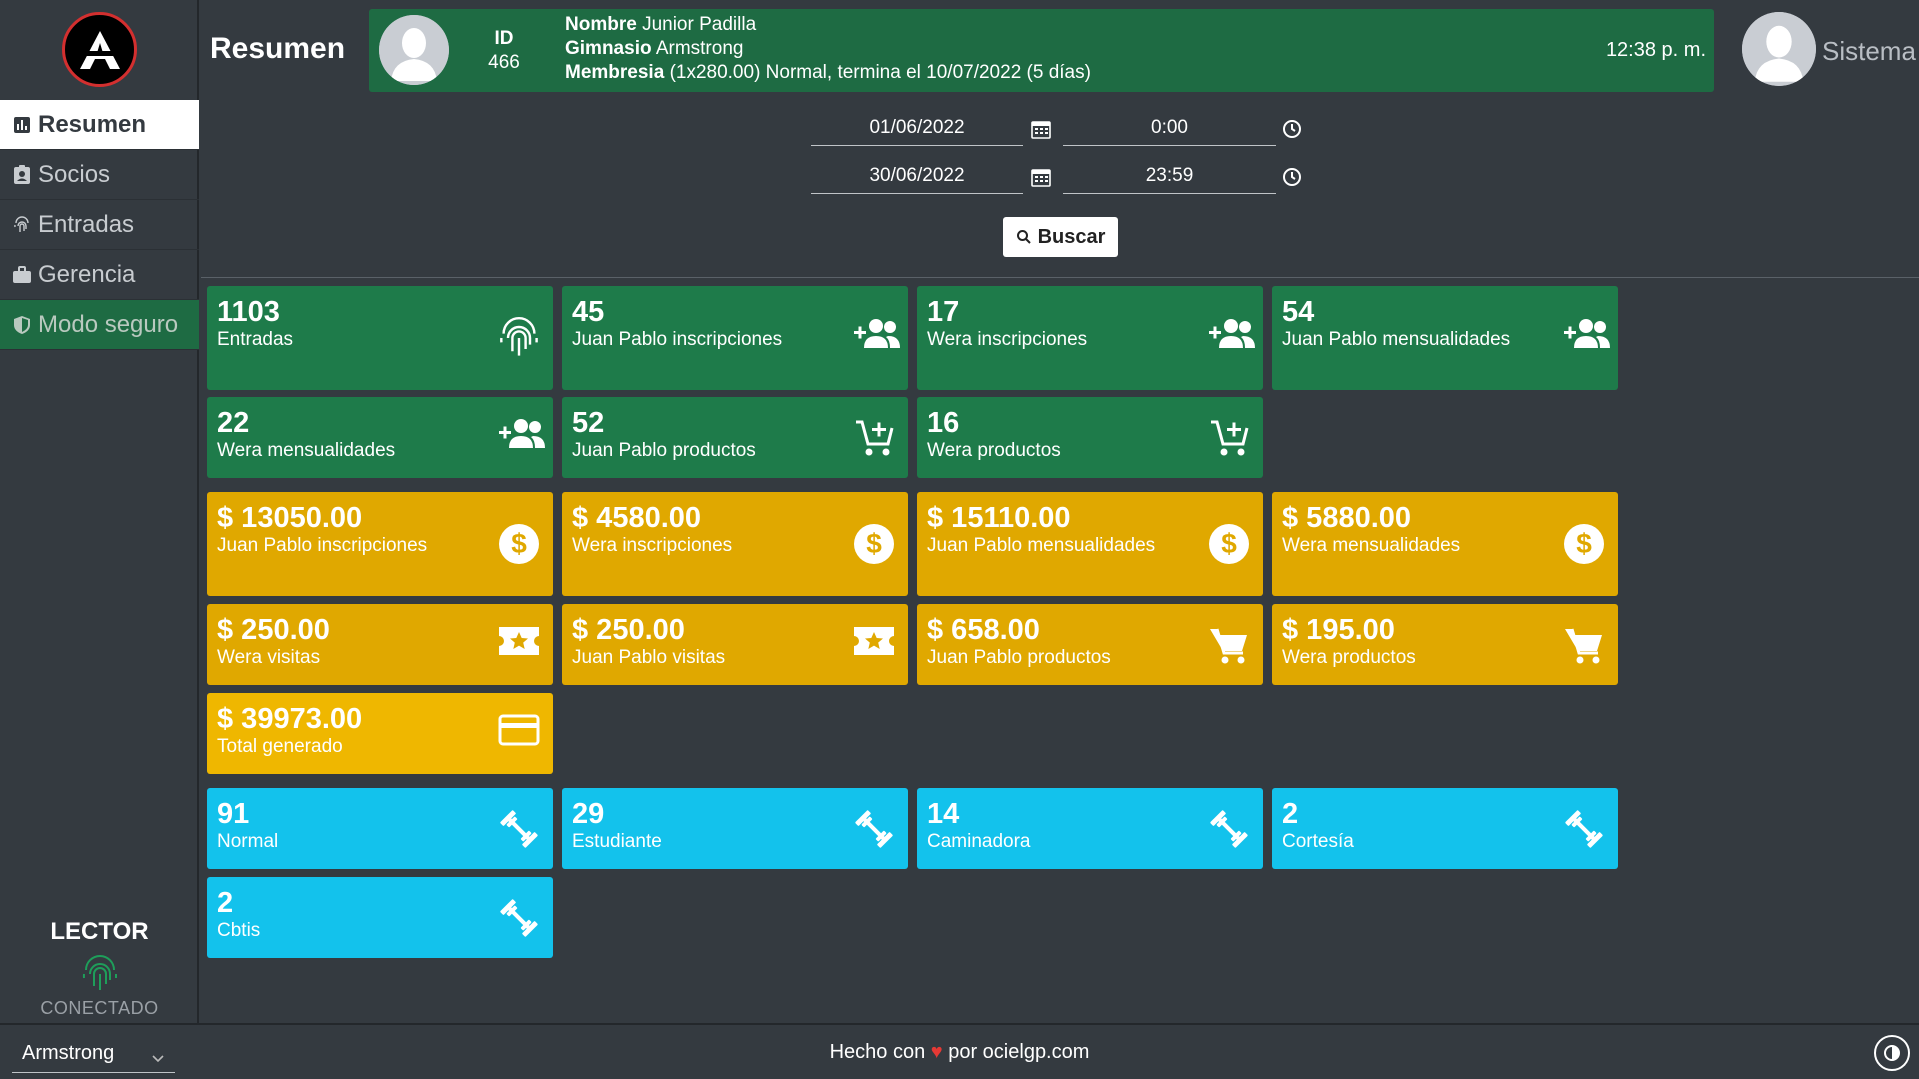  What do you see at coordinates (1018, 1052) in the screenshot?
I see `credit-link: por ocielgp.com` at bounding box center [1018, 1052].